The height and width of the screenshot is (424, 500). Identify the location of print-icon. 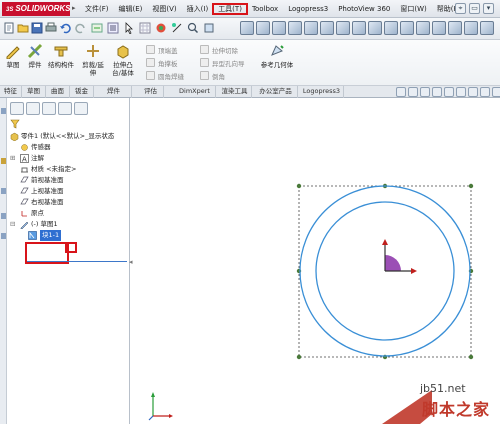
(51, 28).